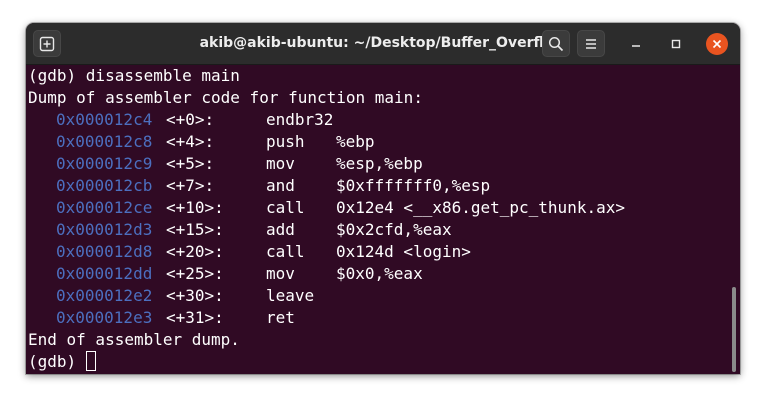  I want to click on minimize-button, so click(636, 44).